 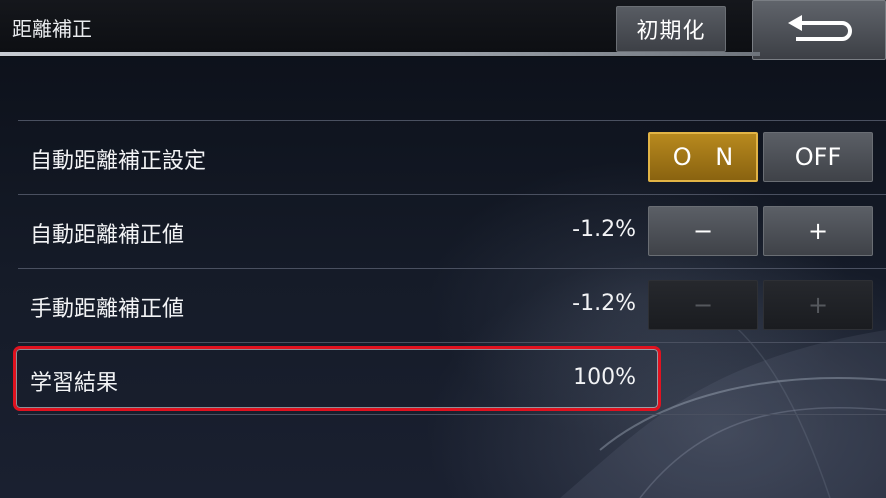 I want to click on manual-correction-value: -1.2%, so click(x=604, y=303).